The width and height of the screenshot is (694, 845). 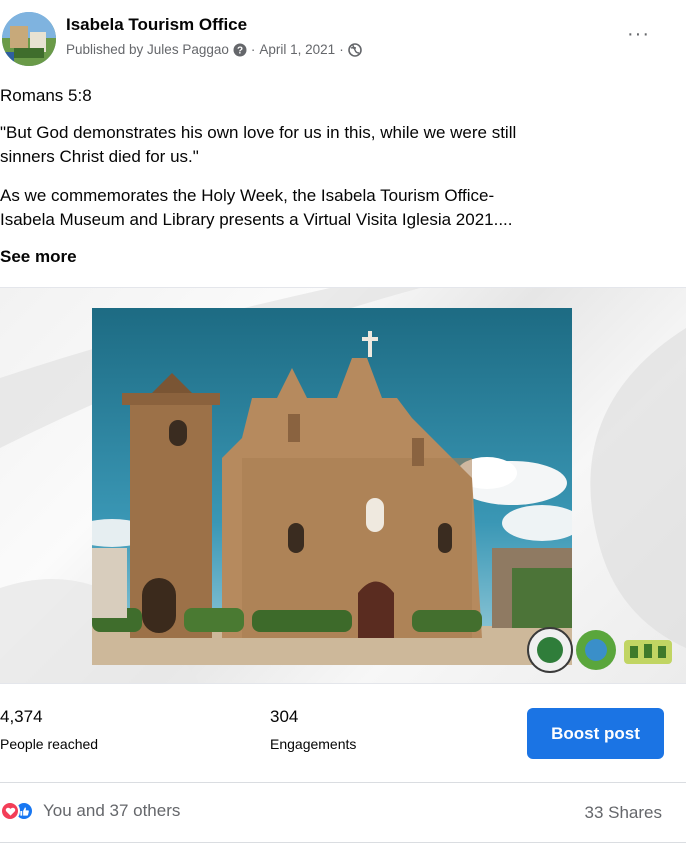 I want to click on engagements-label: Engagements, so click(x=313, y=744).